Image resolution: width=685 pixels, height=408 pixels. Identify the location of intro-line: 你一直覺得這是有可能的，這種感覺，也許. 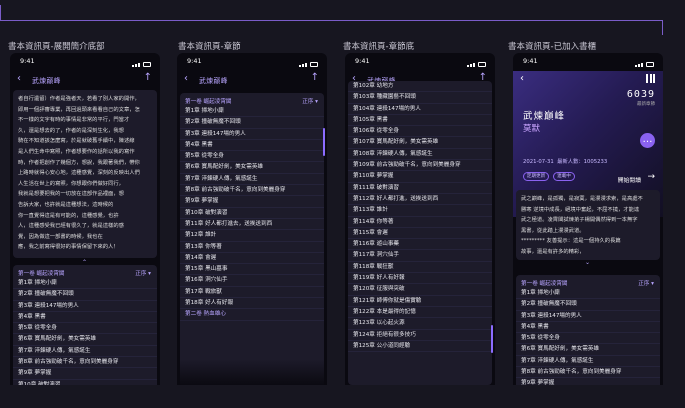
(68, 215).